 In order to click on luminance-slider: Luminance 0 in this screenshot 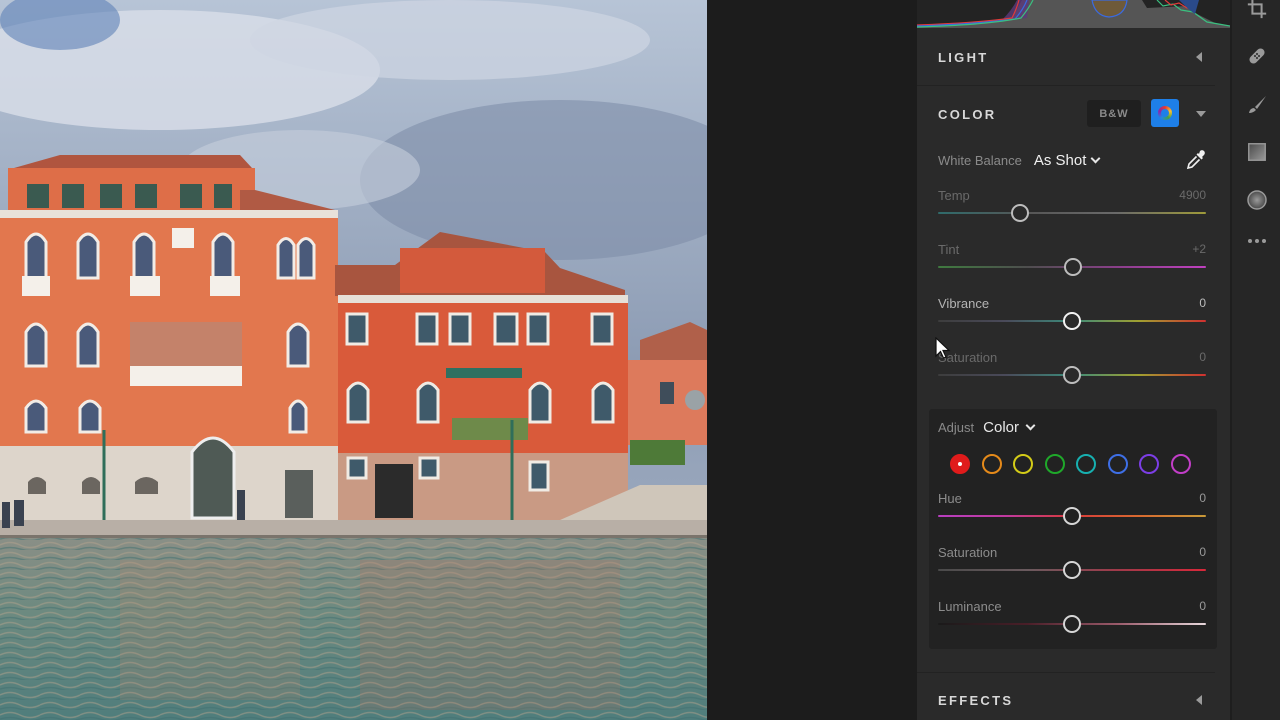, I will do `click(1072, 622)`.